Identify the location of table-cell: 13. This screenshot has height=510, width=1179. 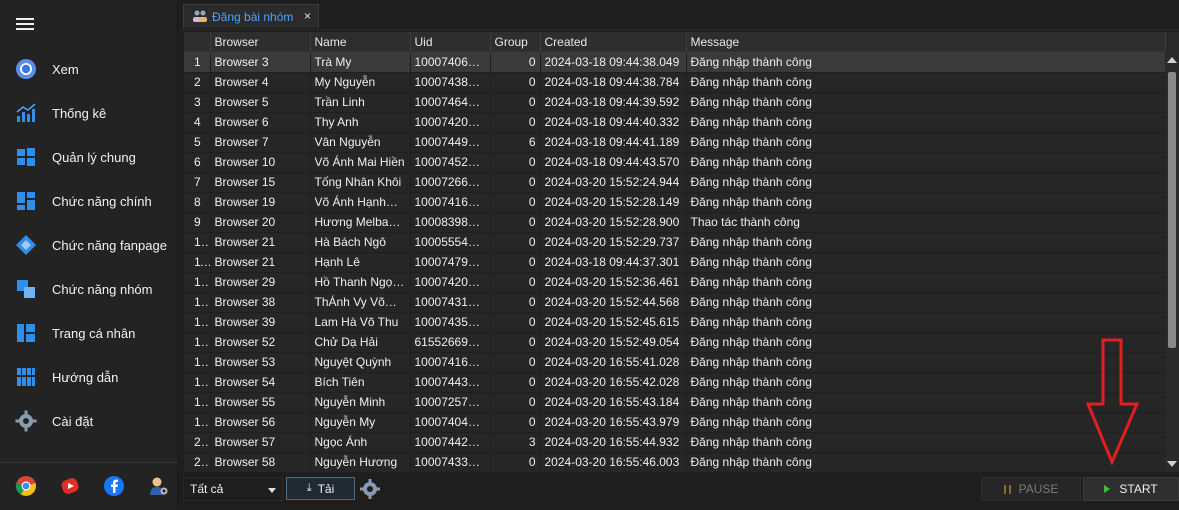
(197, 302).